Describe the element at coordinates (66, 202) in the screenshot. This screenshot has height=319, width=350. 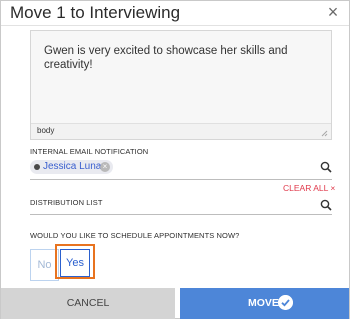
I see `distribution-list-label: DISTRIBUTION LIST` at that location.